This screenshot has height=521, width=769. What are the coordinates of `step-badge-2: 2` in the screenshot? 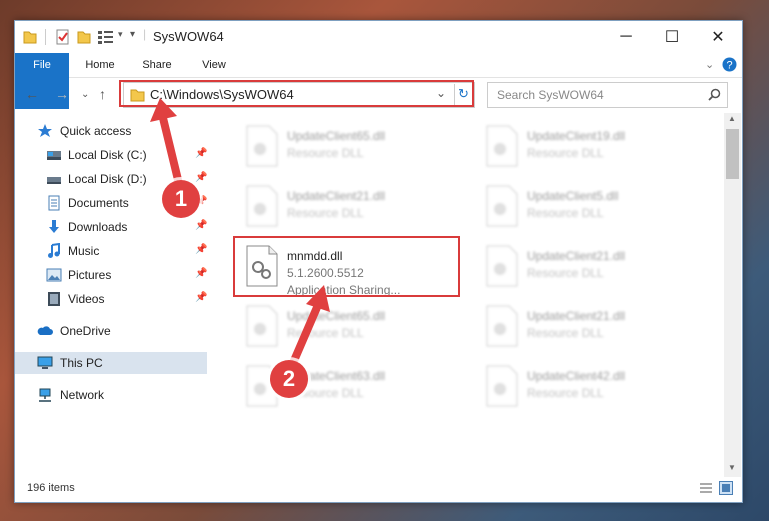 It's located at (289, 379).